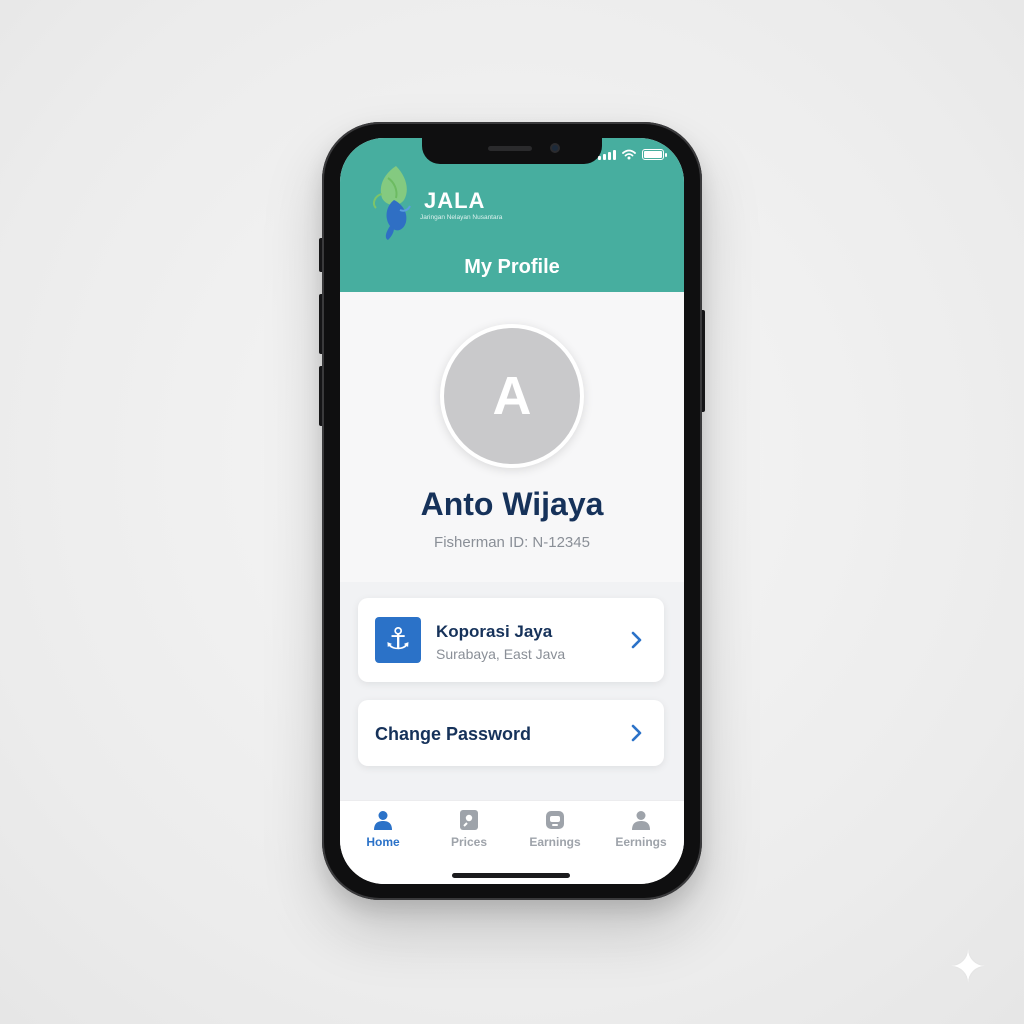 This screenshot has height=1024, width=1024. Describe the element at coordinates (607, 154) in the screenshot. I see `signal-icon` at that location.